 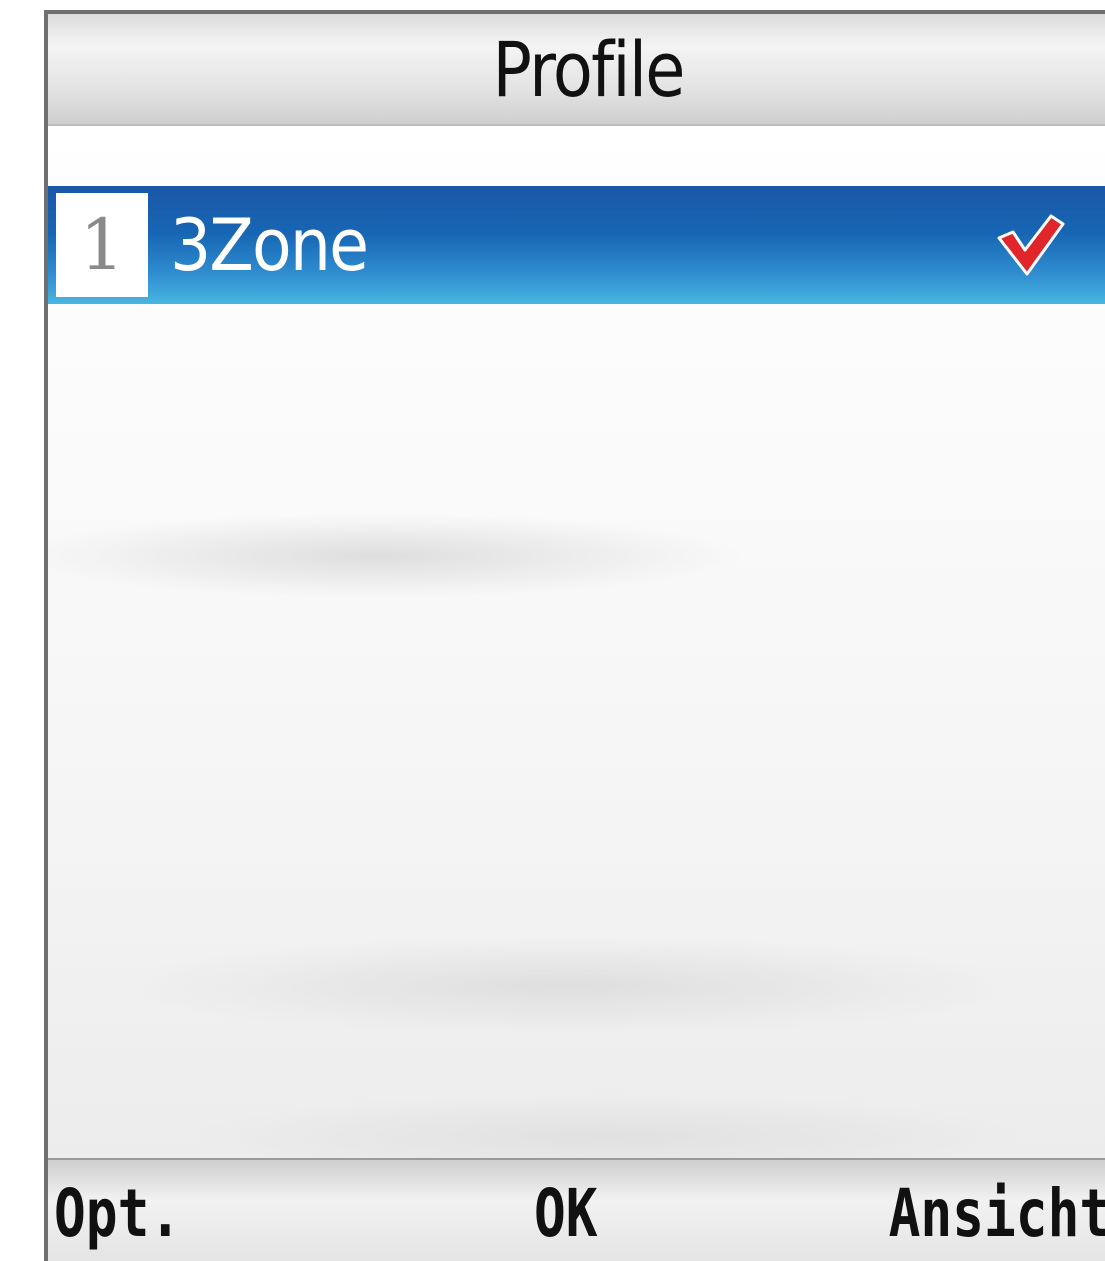 What do you see at coordinates (566, 1214) in the screenshot?
I see `ok-softkey: OK` at bounding box center [566, 1214].